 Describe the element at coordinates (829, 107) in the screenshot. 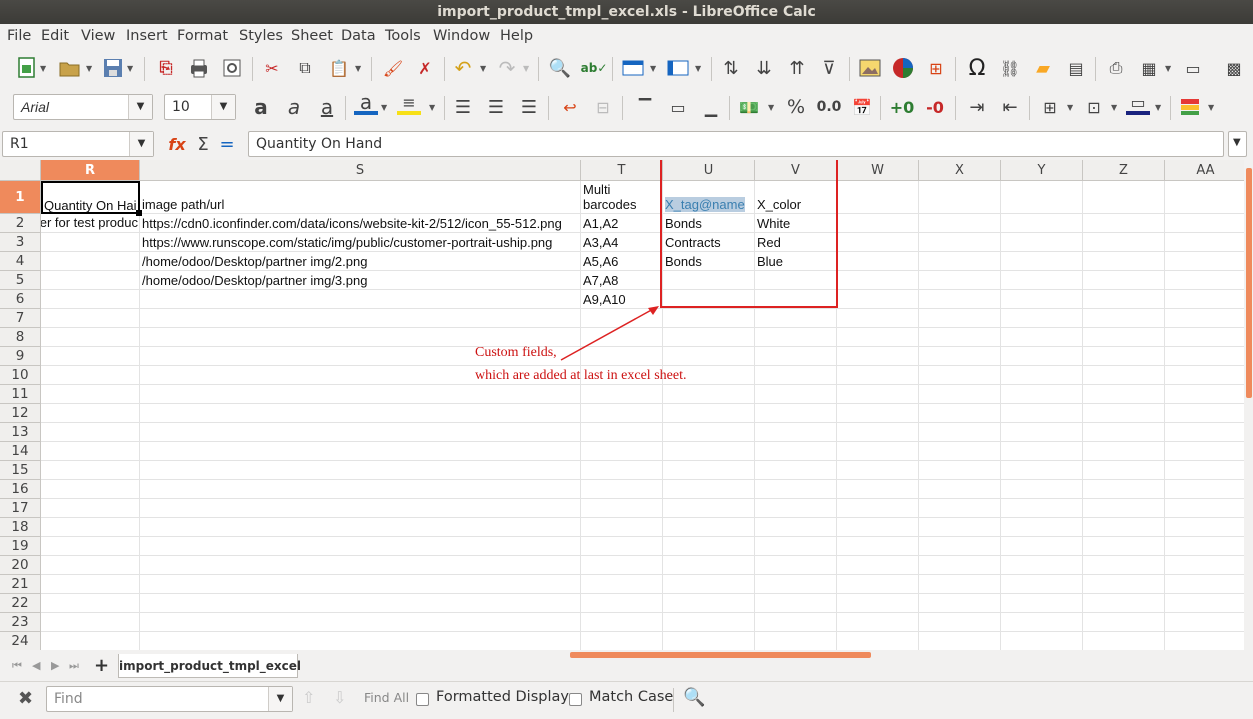

I see `number-format-icon: 0.0` at that location.